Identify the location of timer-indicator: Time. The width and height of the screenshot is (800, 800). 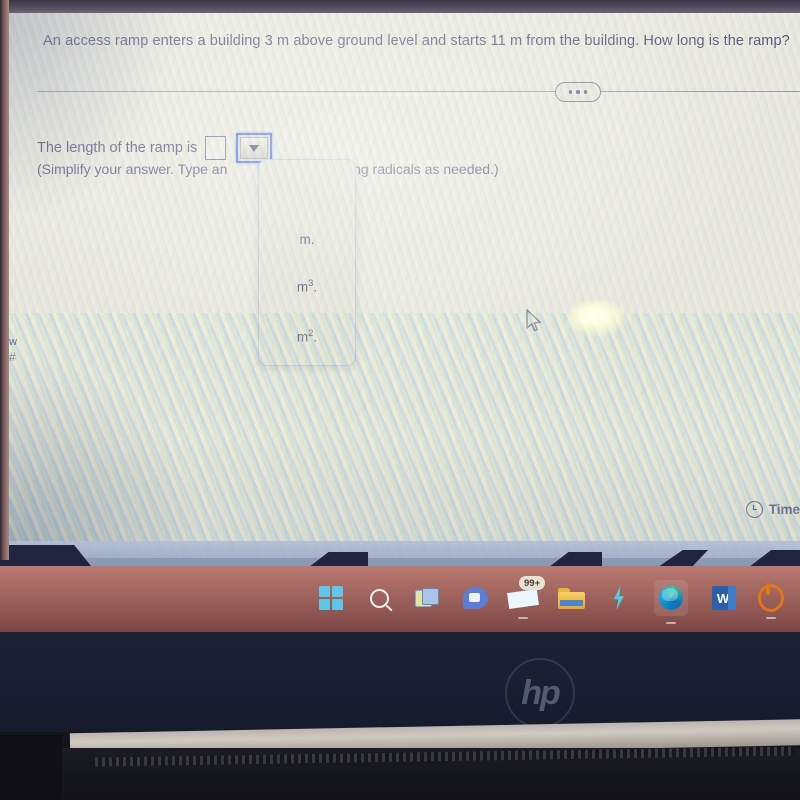
(772, 509).